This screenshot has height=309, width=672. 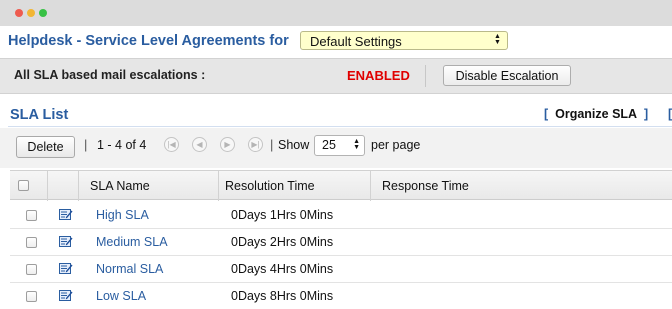 What do you see at coordinates (43, 13) in the screenshot?
I see `maximize-window-icon` at bounding box center [43, 13].